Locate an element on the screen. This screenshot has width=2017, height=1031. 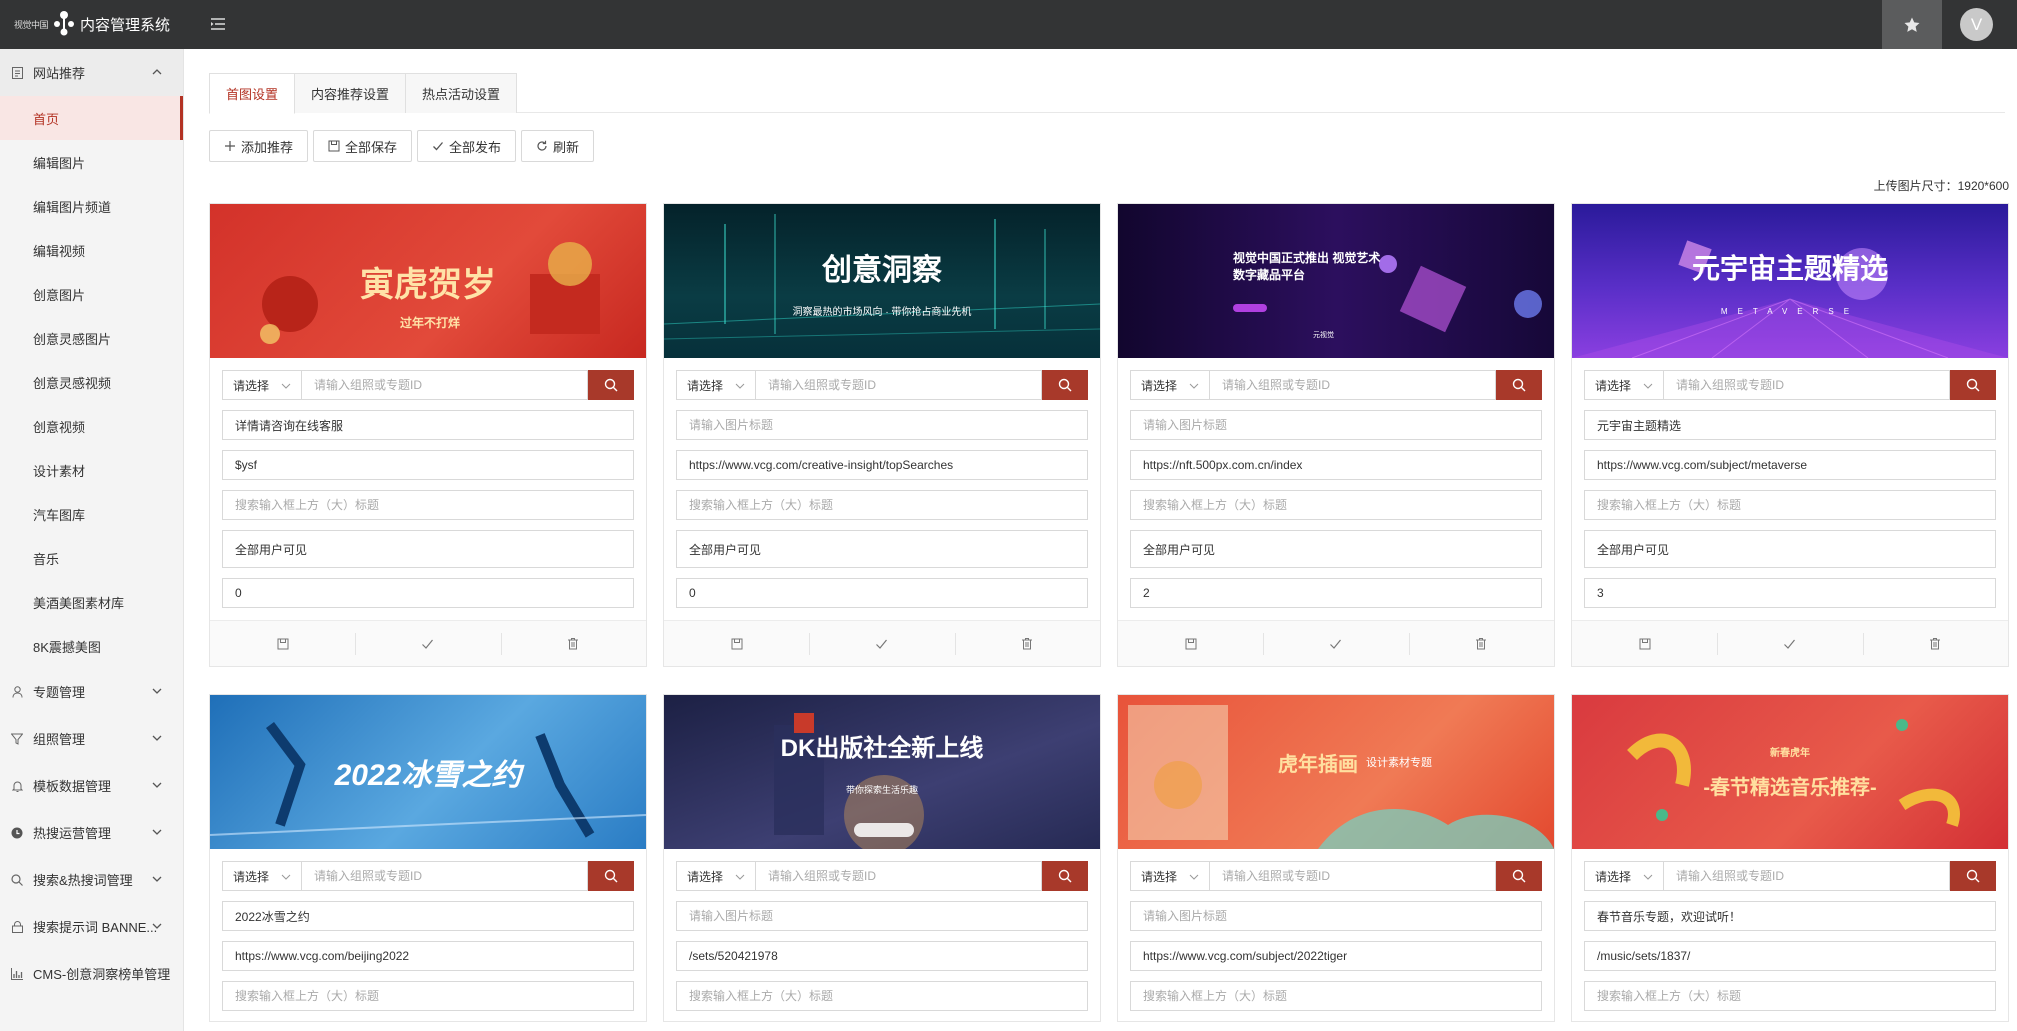
banner-image: 寅虎贺岁 过年不打烊 is located at coordinates (428, 281).